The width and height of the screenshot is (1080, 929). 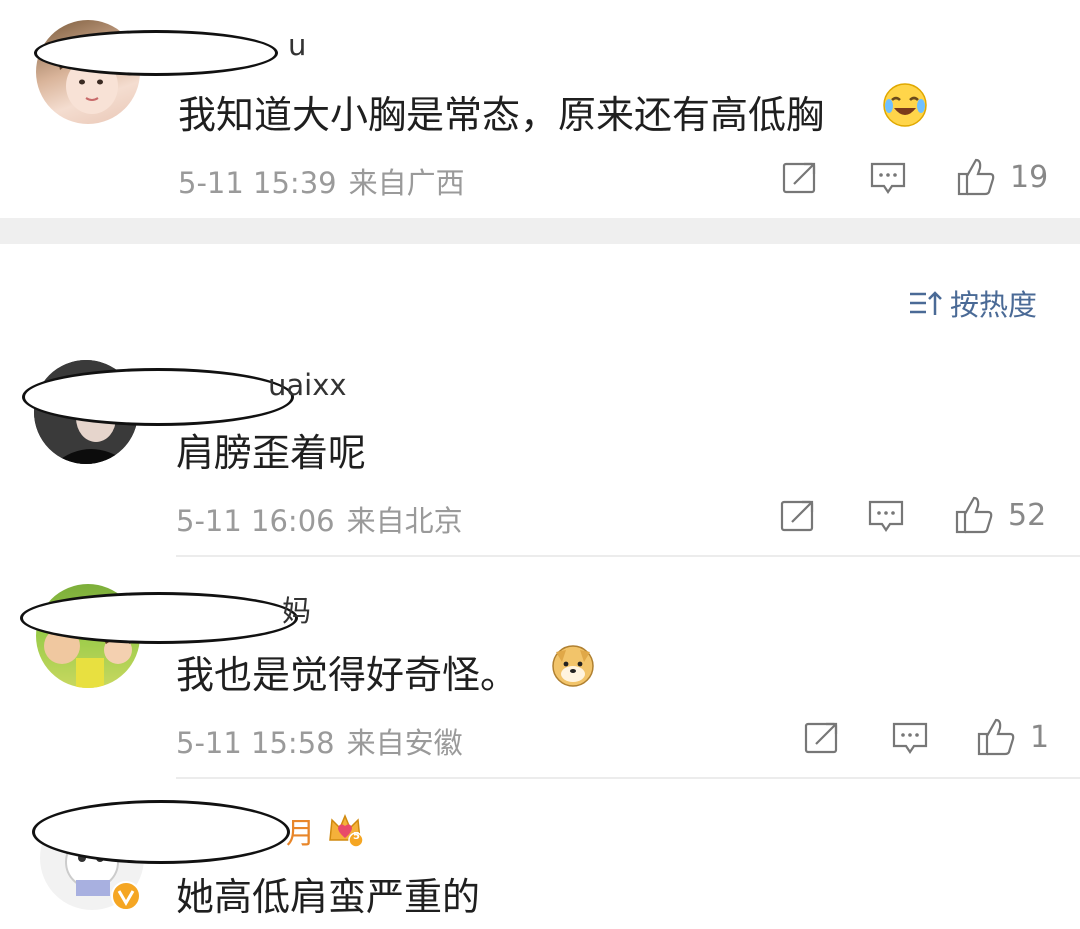 What do you see at coordinates (300, 831) in the screenshot?
I see `username: 月` at bounding box center [300, 831].